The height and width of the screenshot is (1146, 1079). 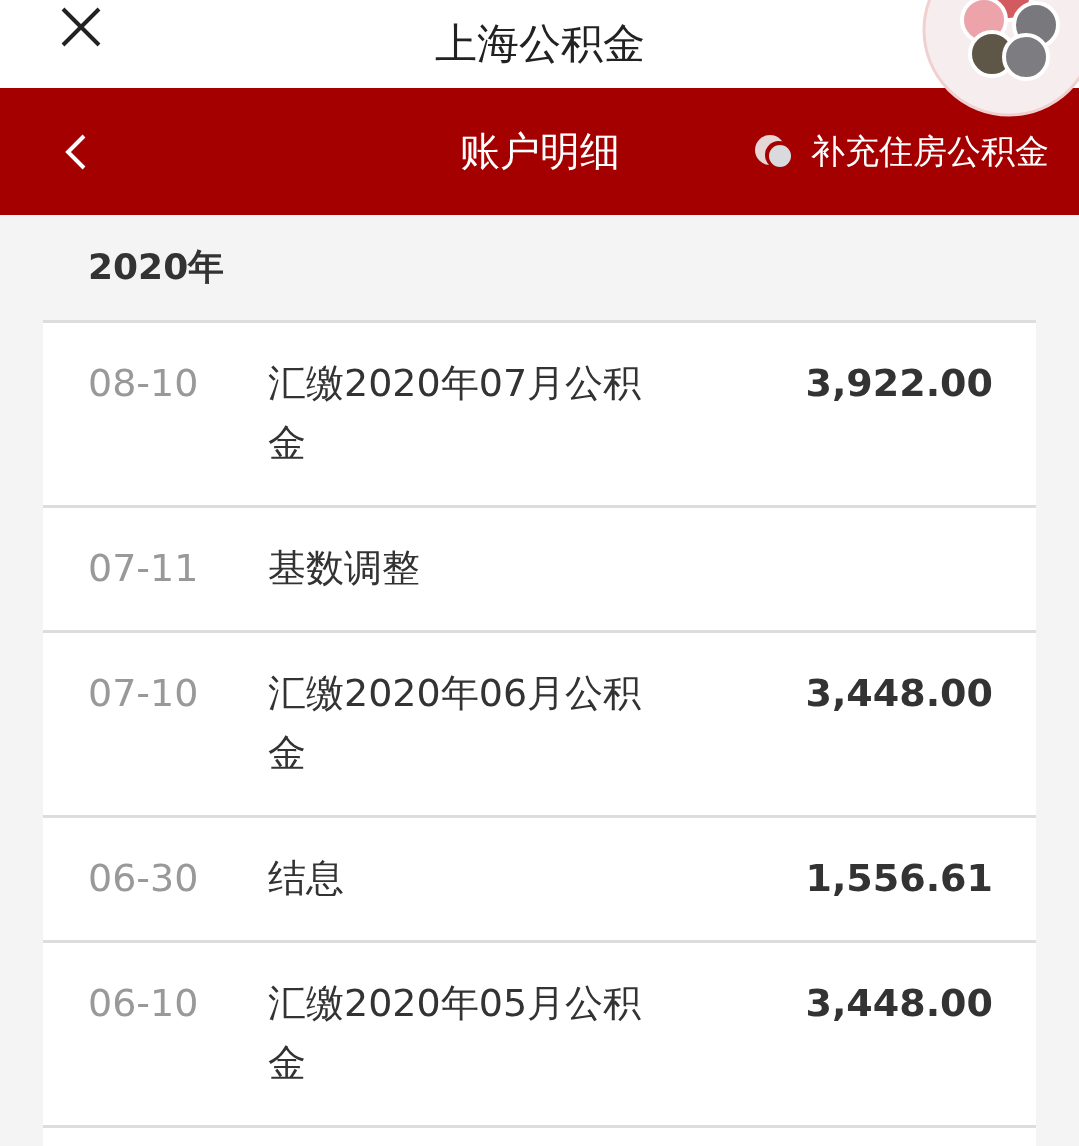 What do you see at coordinates (144, 878) in the screenshot?
I see `record-date: 06-30` at bounding box center [144, 878].